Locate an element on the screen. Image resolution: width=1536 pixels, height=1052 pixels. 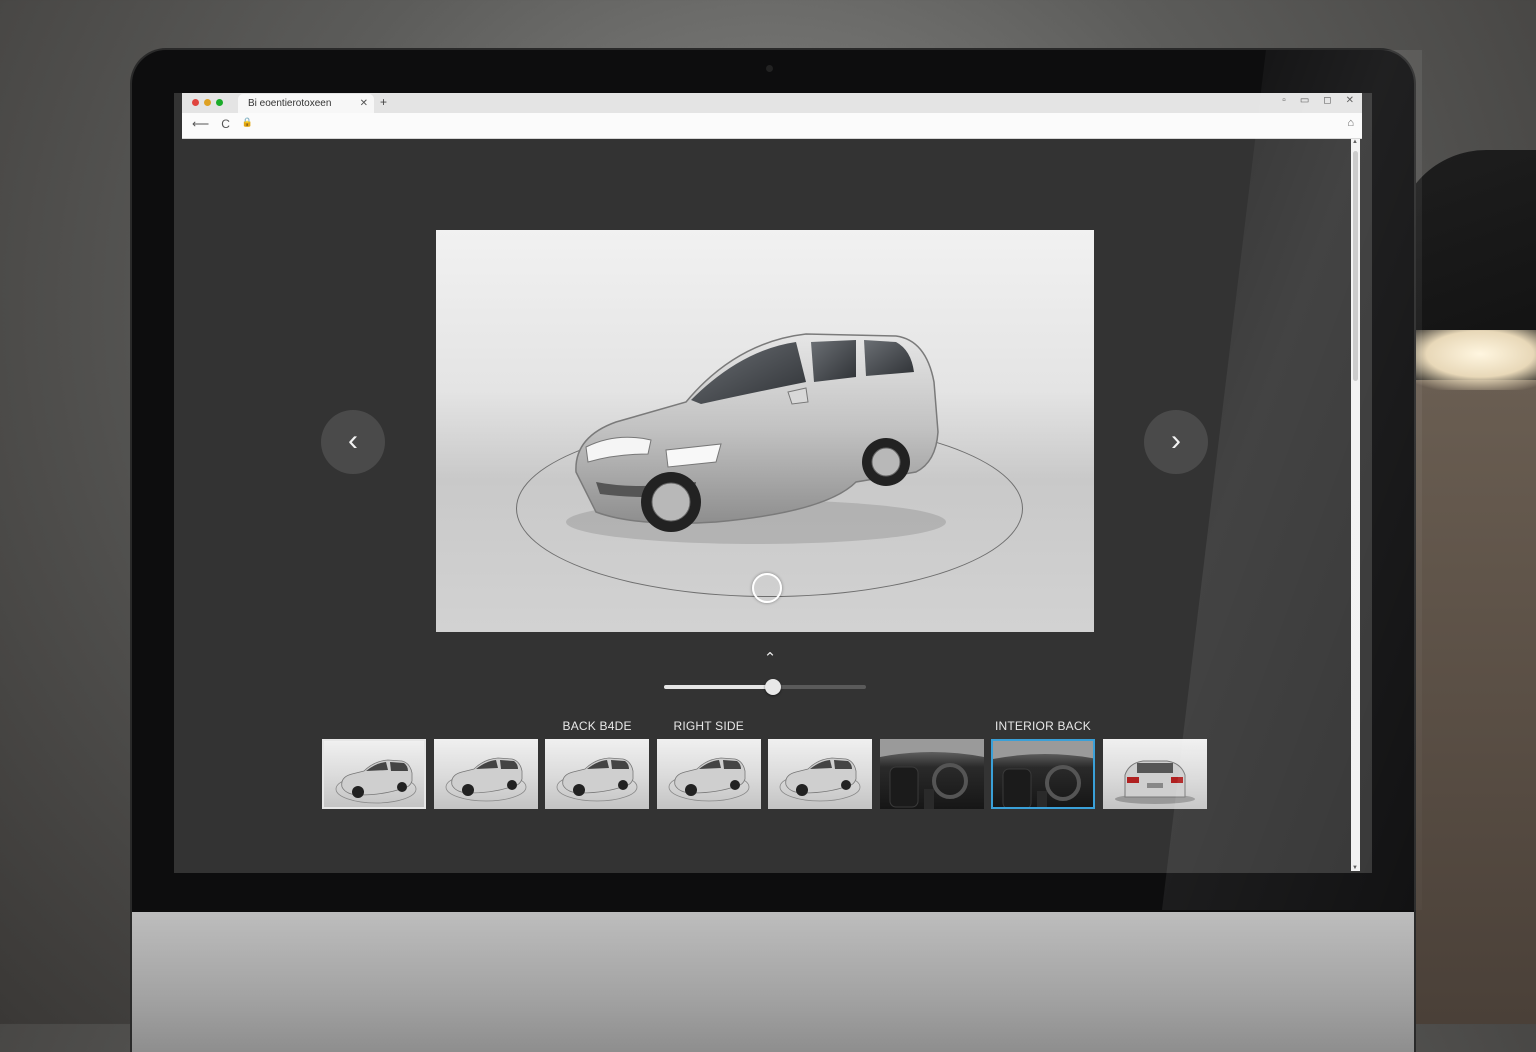
thumbnail-label: BACK B4DE is located at coordinates (597, 726).